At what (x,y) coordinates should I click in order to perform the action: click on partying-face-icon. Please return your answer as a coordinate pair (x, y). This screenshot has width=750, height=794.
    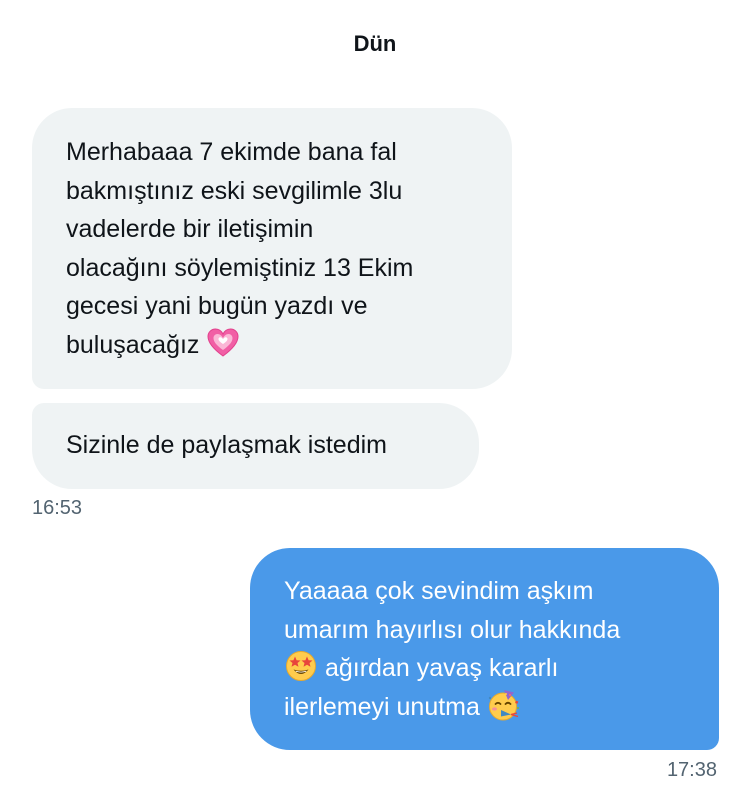
    Looking at the image, I should click on (504, 705).